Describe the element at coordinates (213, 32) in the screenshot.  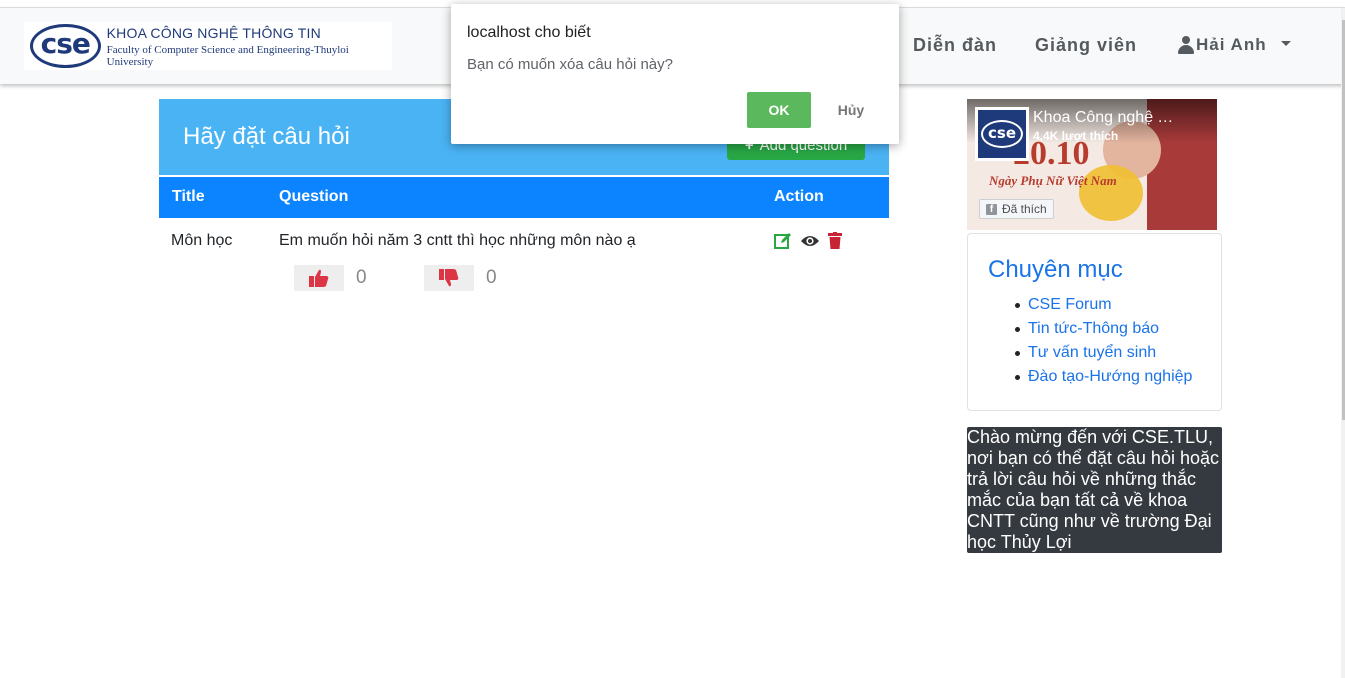
I see `logo-line1: KHOA CÔNG NGHỆ THÔNG TIN` at that location.